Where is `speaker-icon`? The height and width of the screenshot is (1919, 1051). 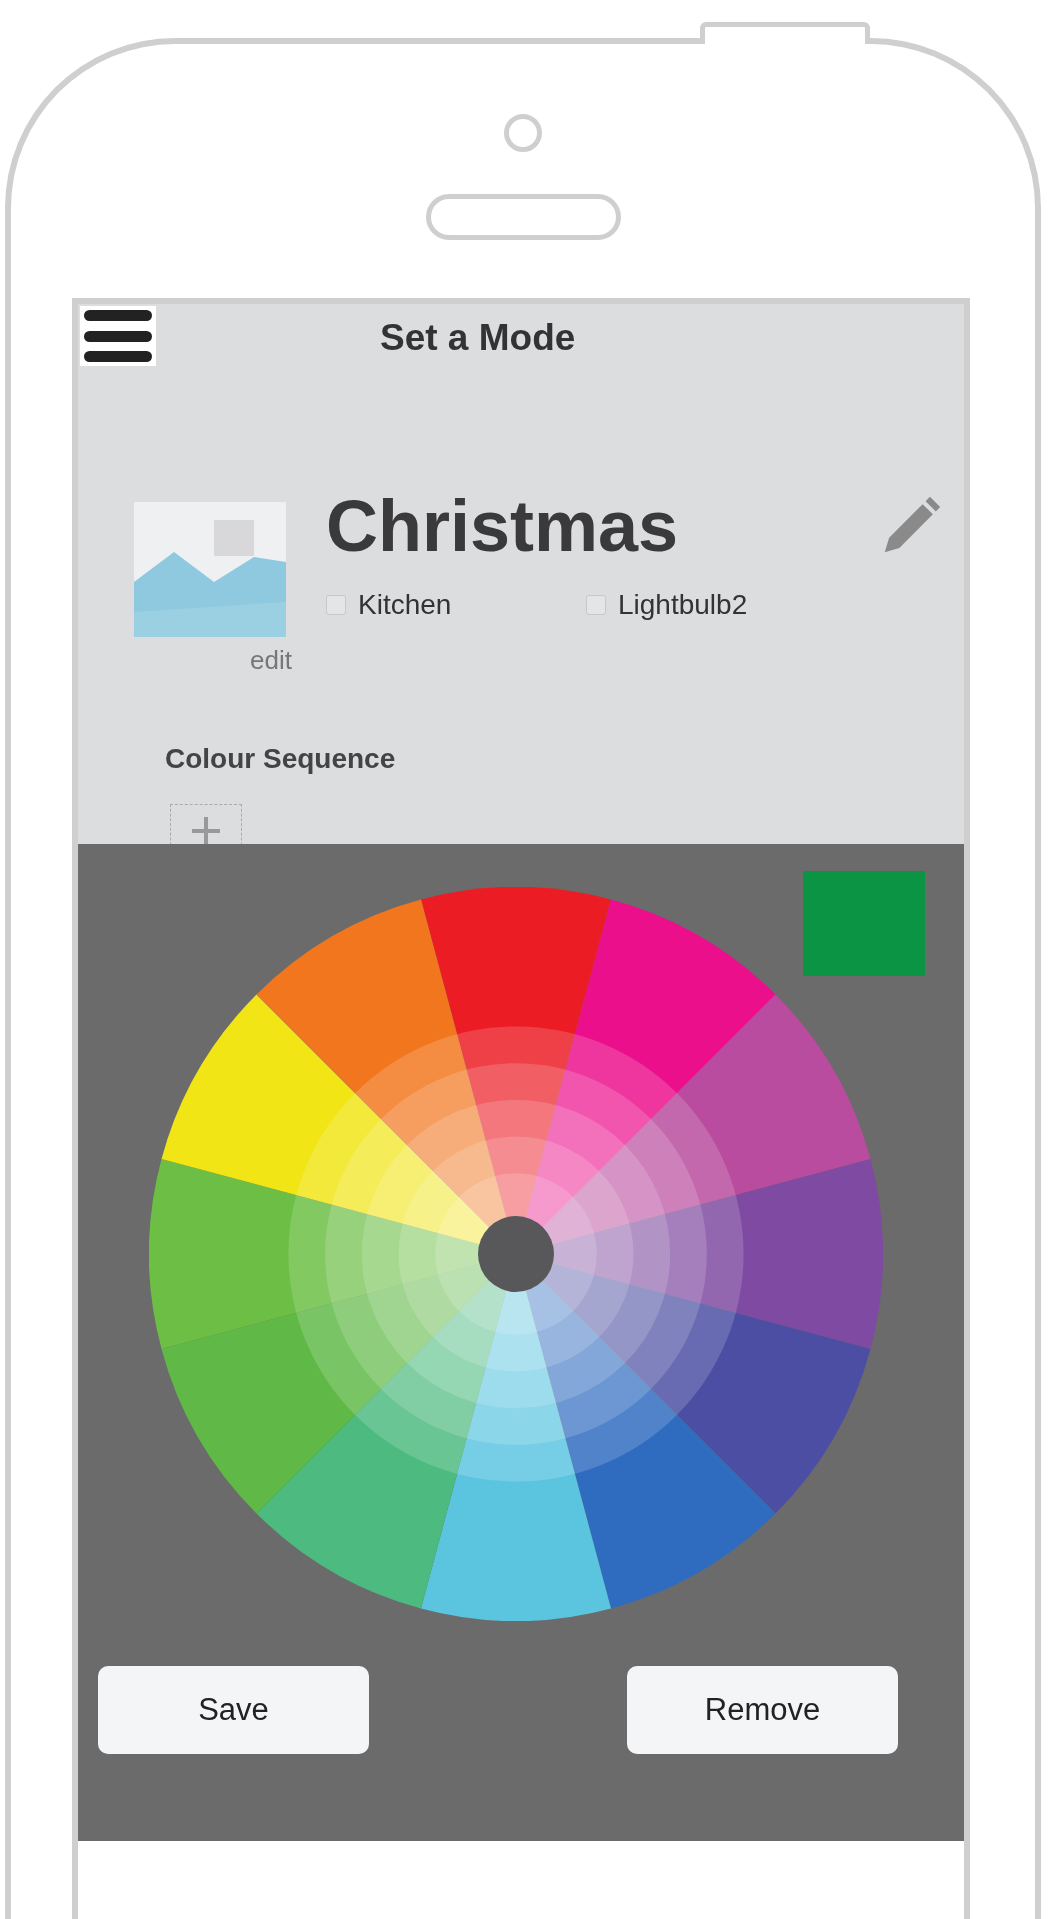
speaker-icon is located at coordinates (523, 217).